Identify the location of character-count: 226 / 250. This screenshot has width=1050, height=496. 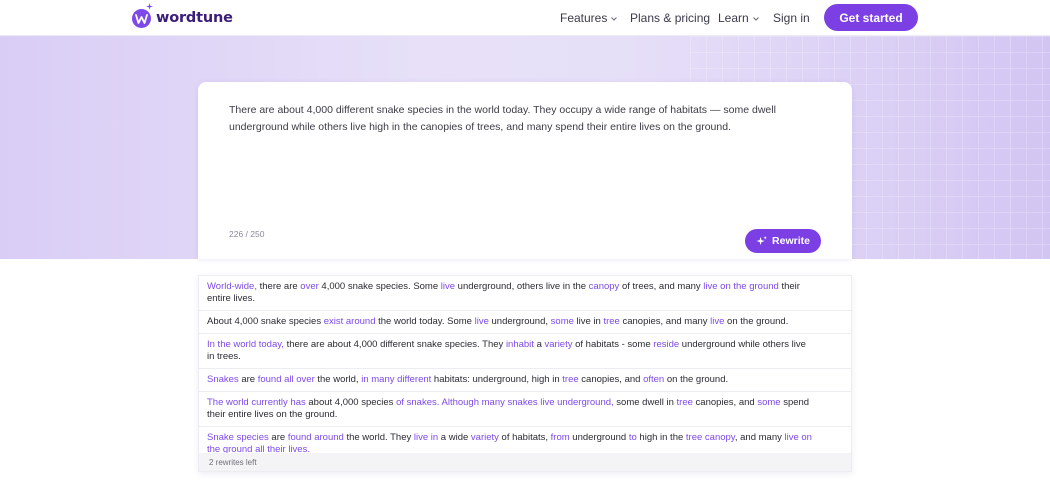
(247, 234).